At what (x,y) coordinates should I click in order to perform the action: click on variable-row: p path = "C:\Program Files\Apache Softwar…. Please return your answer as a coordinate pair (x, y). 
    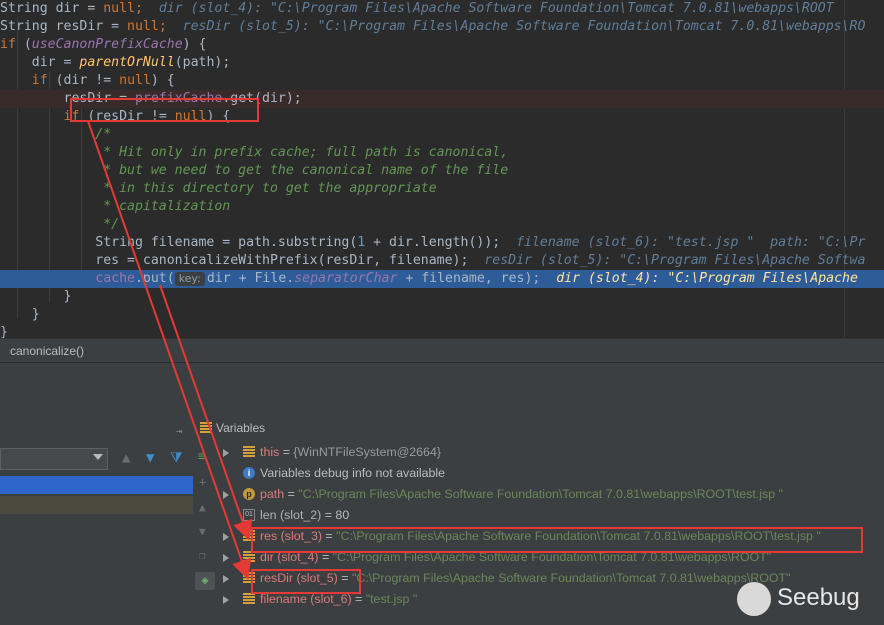
    Looking at the image, I should click on (550, 494).